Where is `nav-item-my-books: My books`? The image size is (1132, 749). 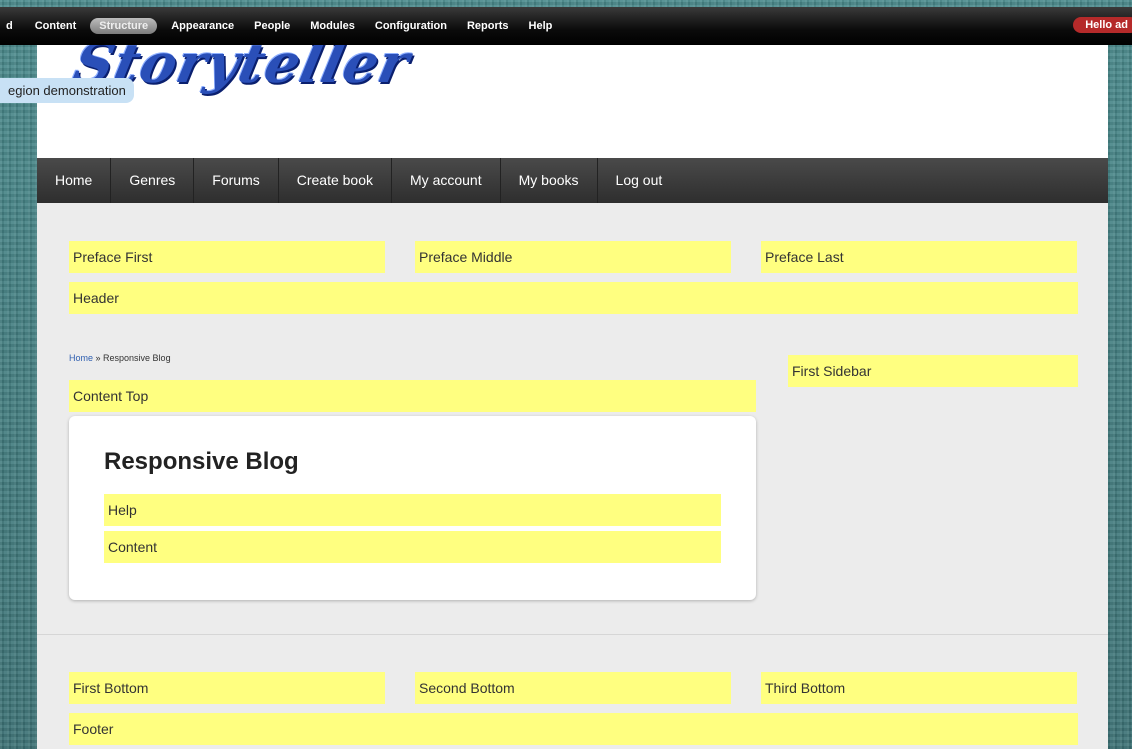 nav-item-my-books: My books is located at coordinates (549, 180).